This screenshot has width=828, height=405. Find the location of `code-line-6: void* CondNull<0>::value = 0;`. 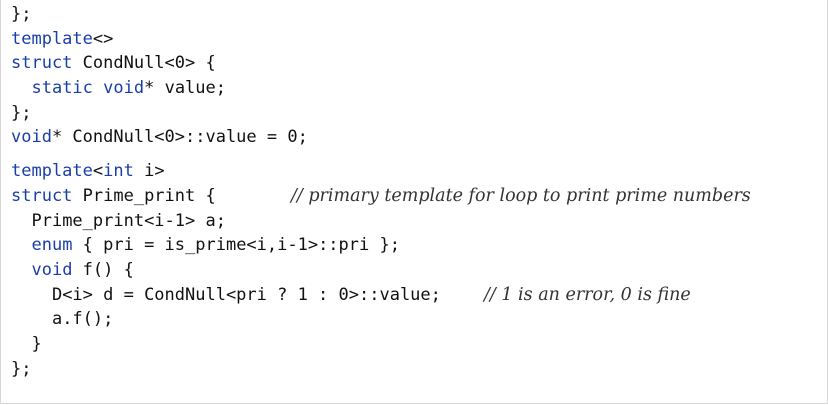

code-line-6: void* CondNull<0>::value = 0; is located at coordinates (226, 137).